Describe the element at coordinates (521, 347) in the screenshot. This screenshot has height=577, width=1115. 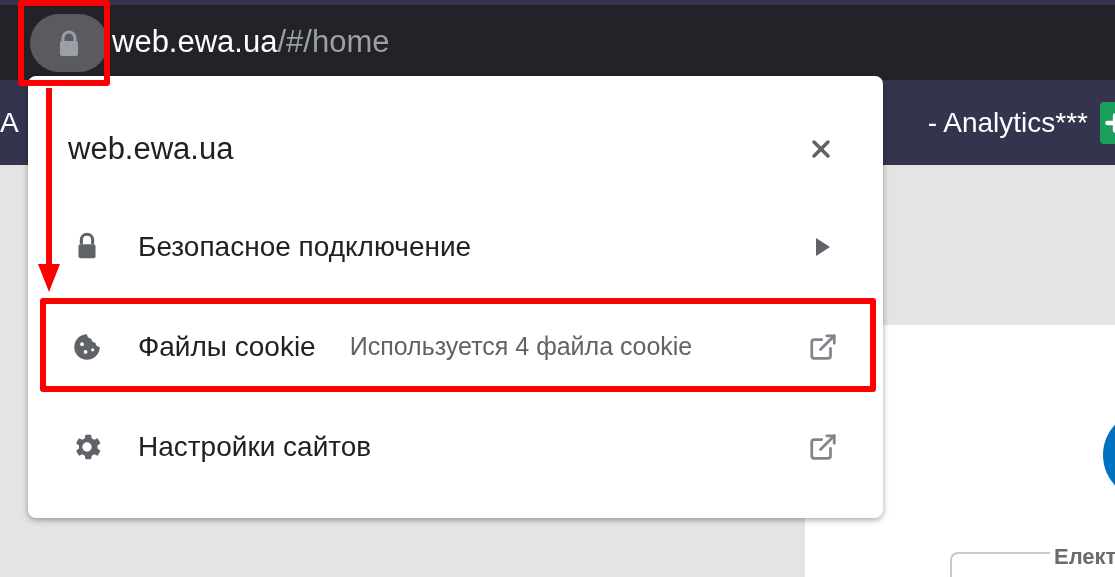
I see `item-detail: Используется 4 файла cookie` at that location.